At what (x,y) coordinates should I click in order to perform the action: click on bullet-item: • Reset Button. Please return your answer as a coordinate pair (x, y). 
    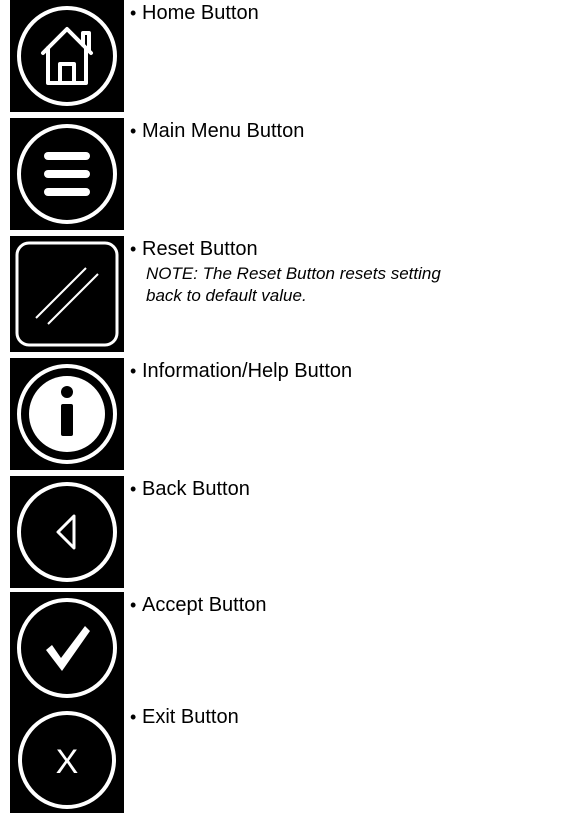
    Looking at the image, I should click on (194, 249).